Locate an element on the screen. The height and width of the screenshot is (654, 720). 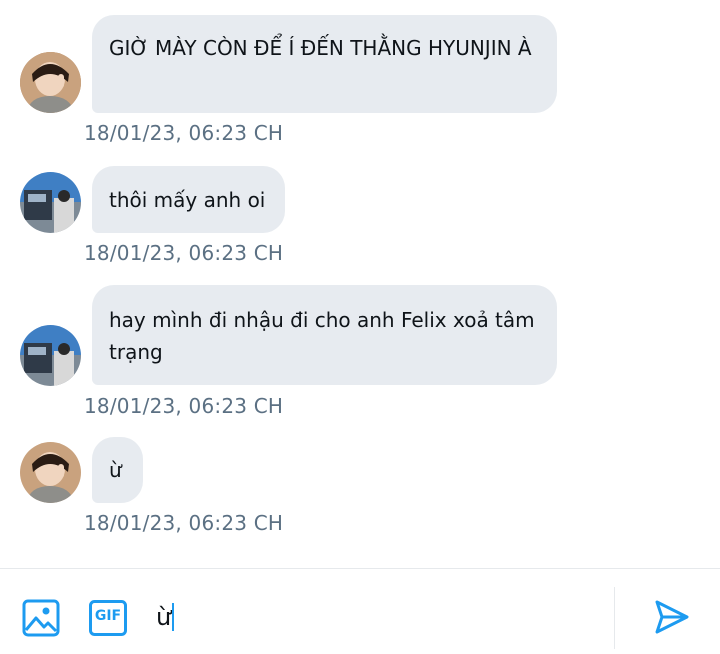
message-input: ừ is located at coordinates (165, 617).